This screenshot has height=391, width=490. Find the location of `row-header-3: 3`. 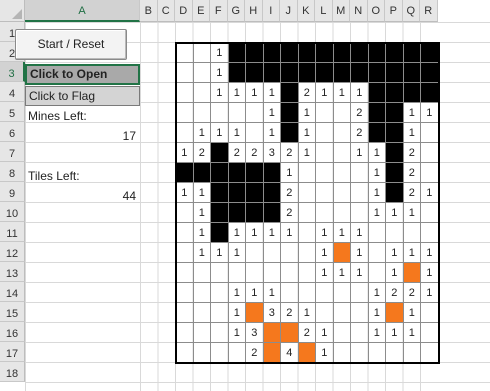

row-header-3: 3 is located at coordinates (12, 72).